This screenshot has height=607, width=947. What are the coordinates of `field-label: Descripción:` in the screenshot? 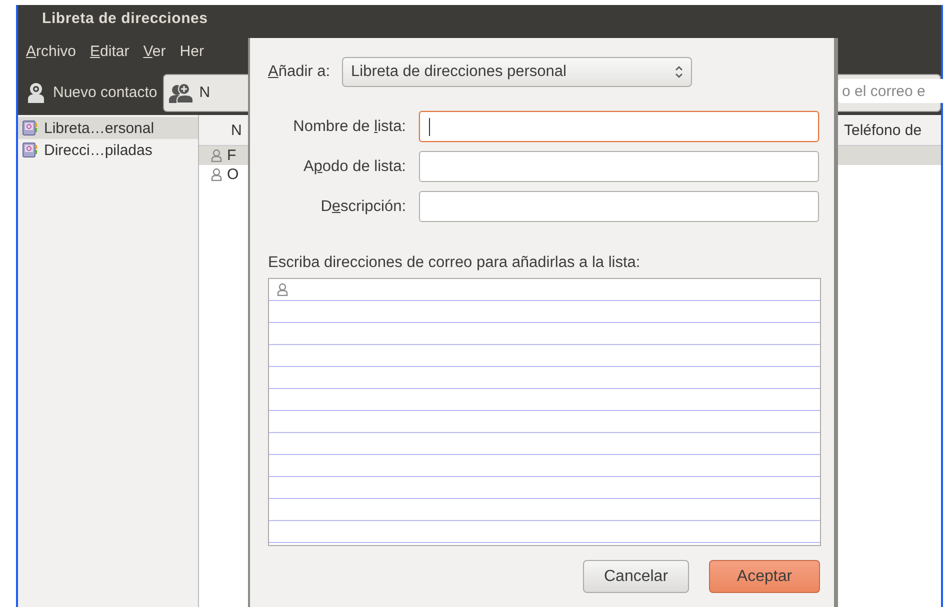 It's located at (363, 207).